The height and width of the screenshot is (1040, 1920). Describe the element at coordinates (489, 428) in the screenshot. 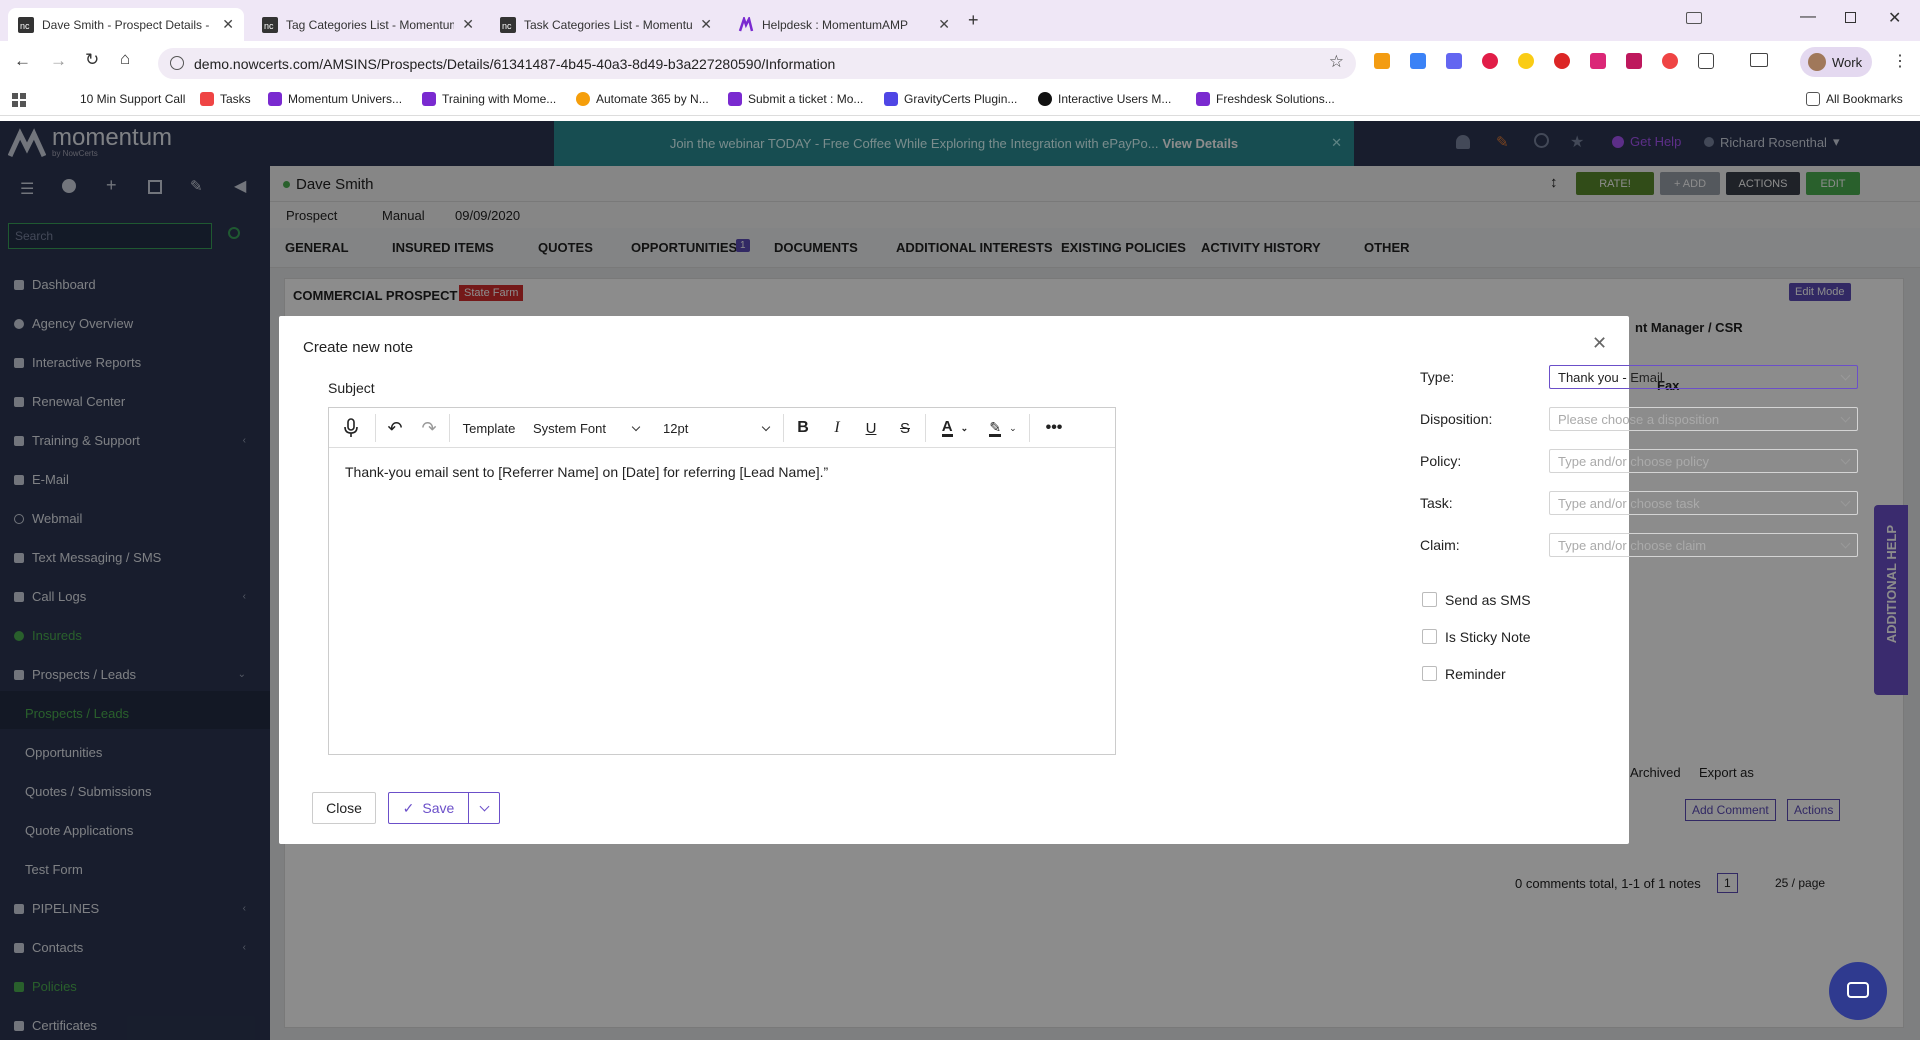

I see `template-menu: Template` at that location.